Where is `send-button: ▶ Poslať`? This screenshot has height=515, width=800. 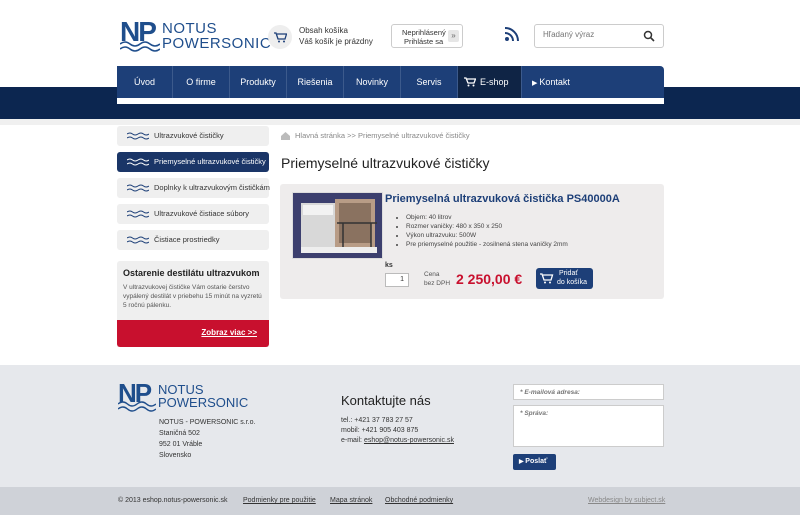
send-button: ▶ Poslať is located at coordinates (534, 462).